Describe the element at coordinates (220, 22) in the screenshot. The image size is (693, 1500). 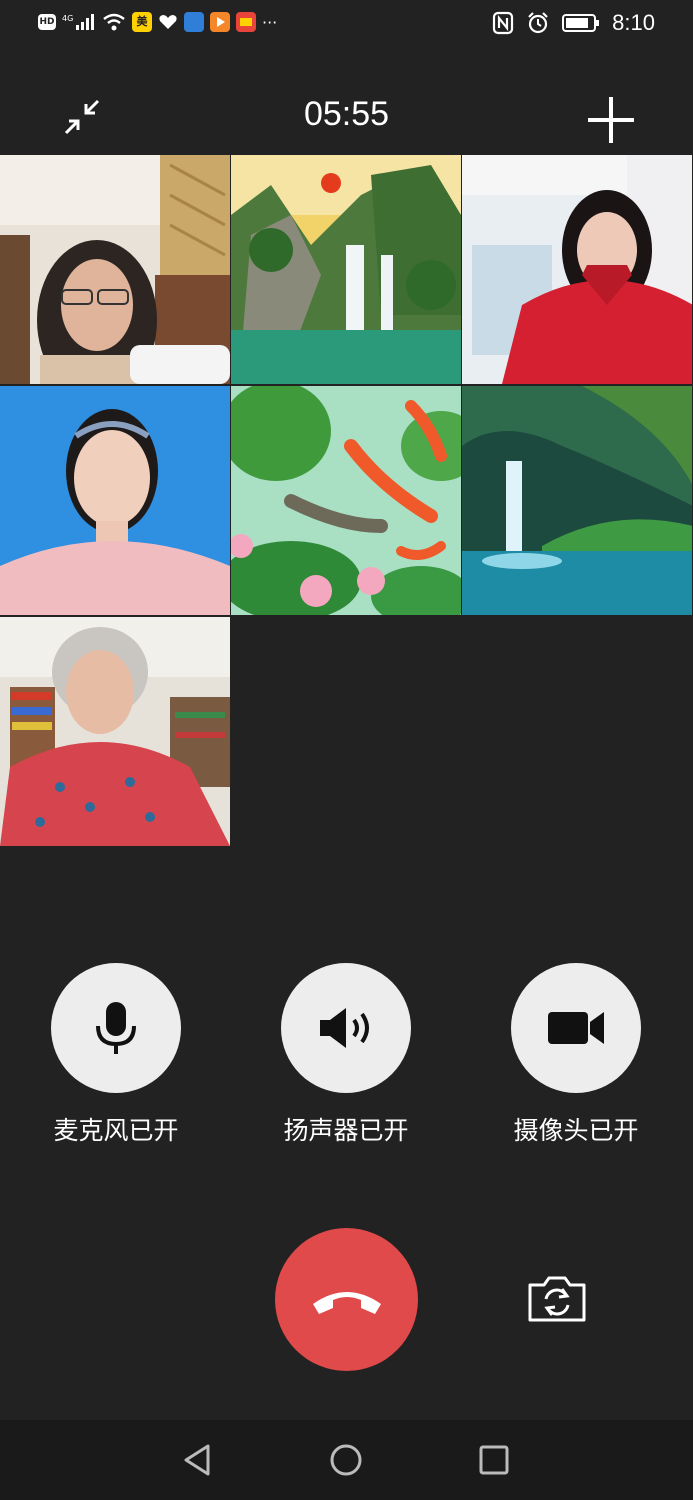
I see `app-video-icon` at that location.